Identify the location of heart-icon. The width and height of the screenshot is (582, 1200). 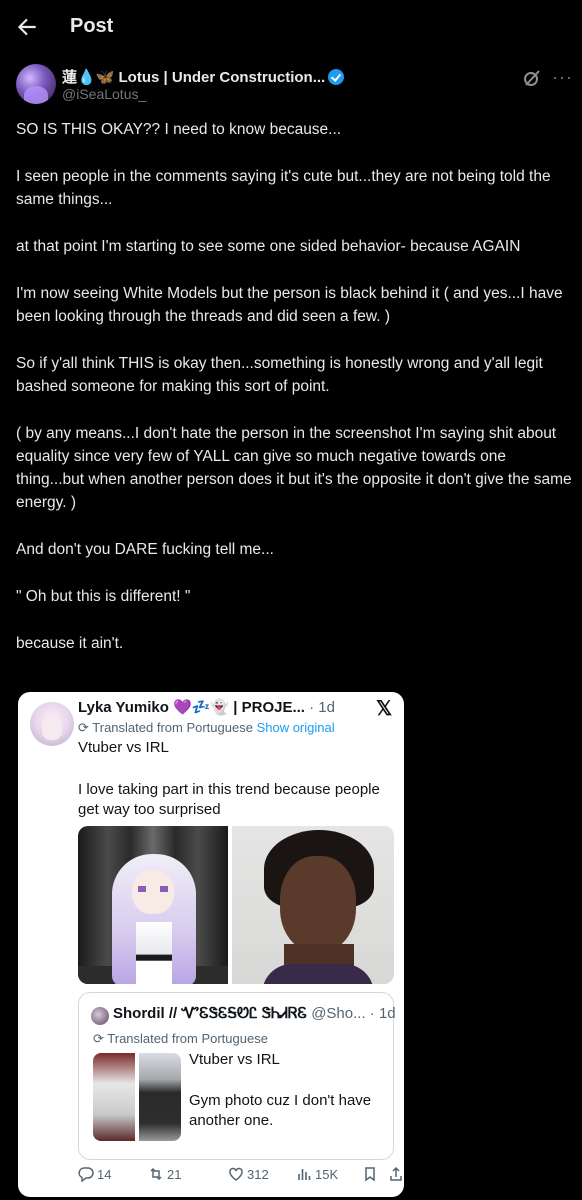
(236, 1174).